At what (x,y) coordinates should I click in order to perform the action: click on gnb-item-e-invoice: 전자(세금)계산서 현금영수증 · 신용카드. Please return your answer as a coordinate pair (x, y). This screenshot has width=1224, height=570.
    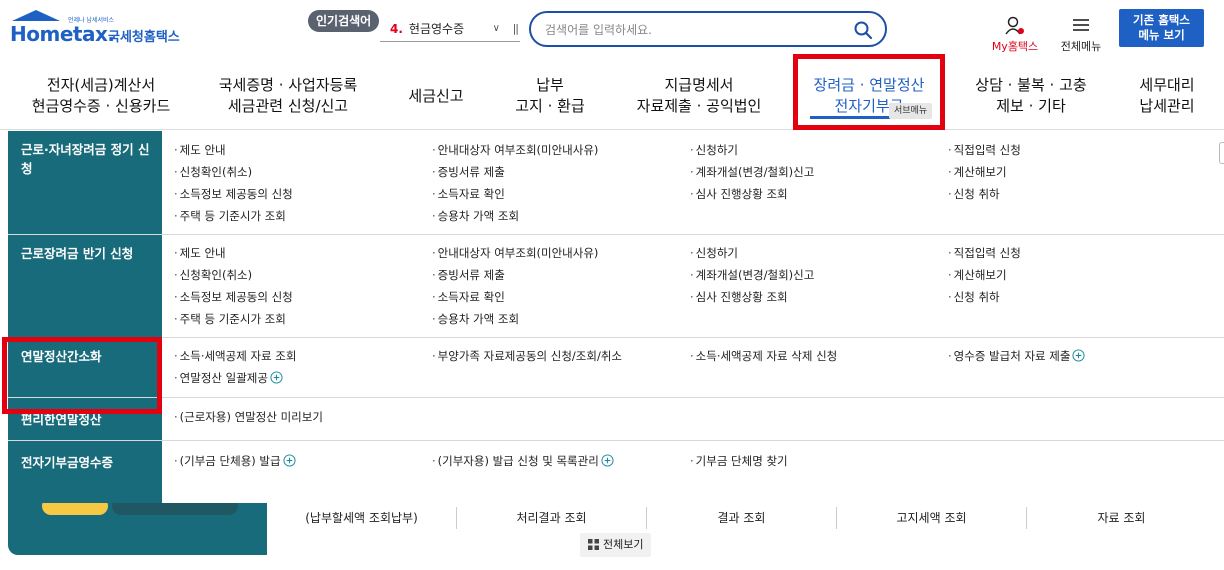
    Looking at the image, I should click on (101, 96).